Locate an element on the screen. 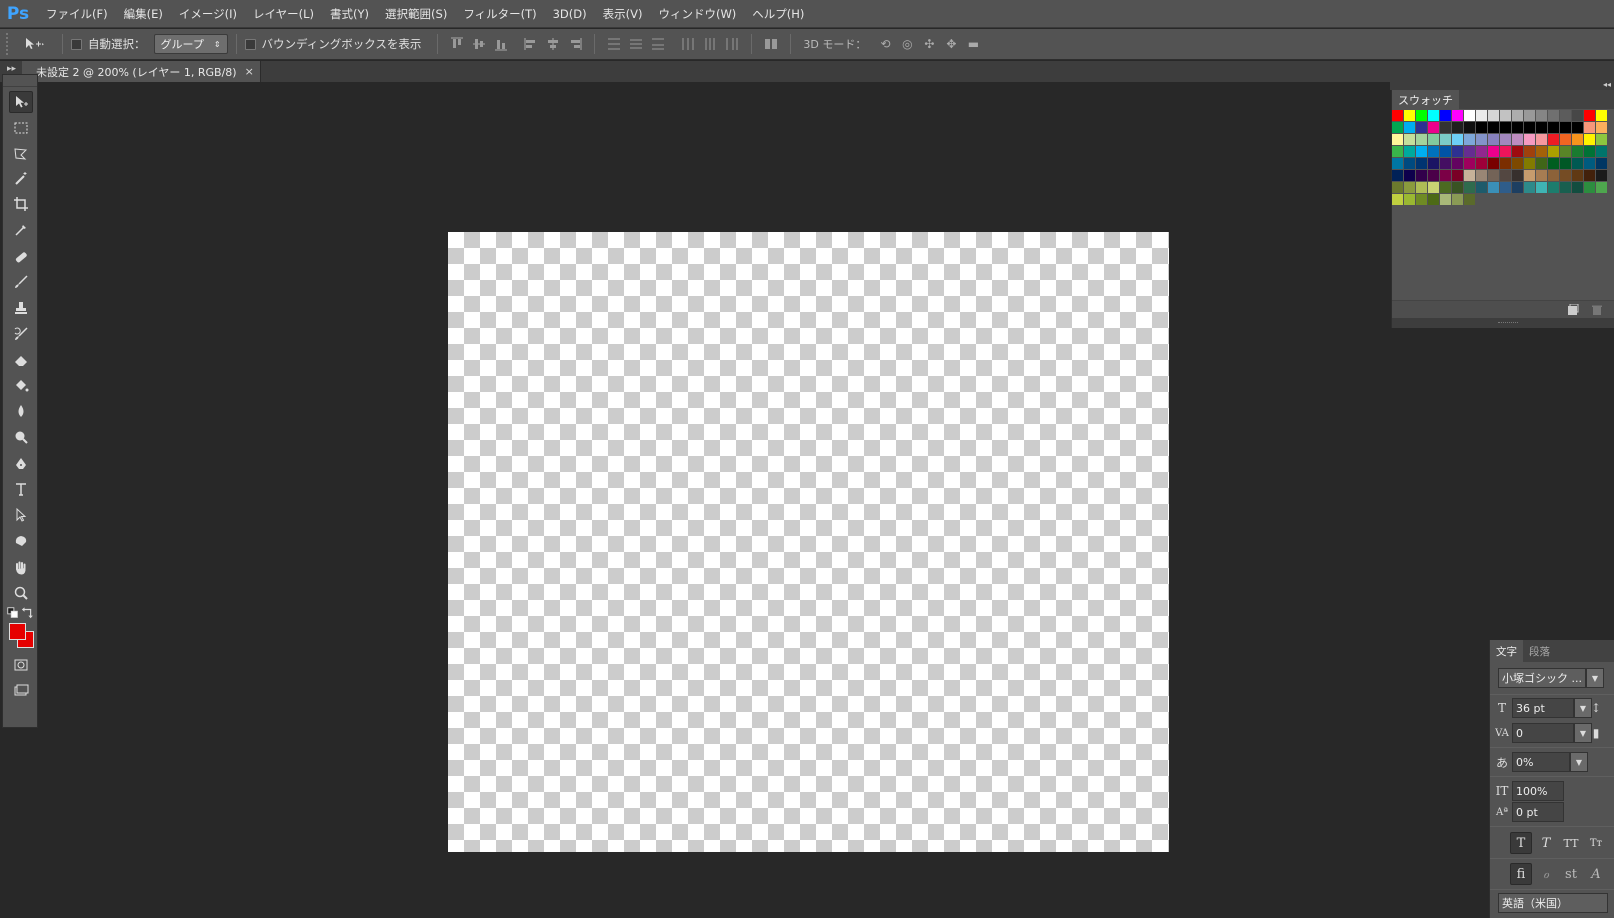  quick-mask-button is located at coordinates (21, 665).